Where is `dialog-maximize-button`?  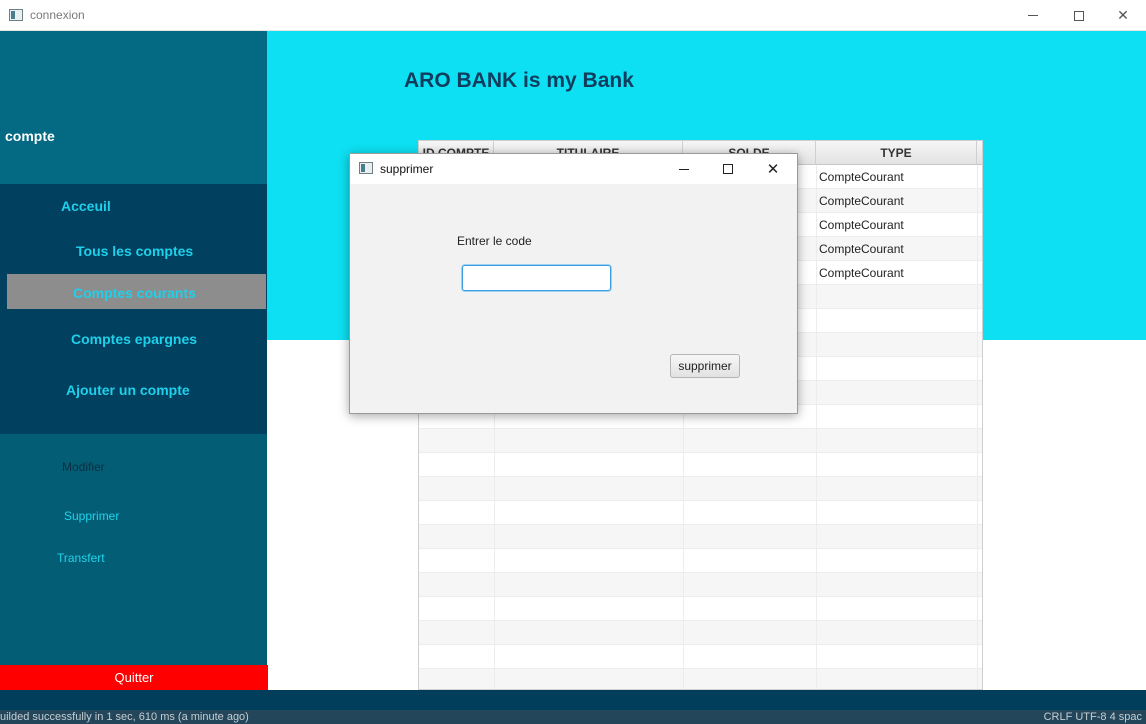 dialog-maximize-button is located at coordinates (728, 169).